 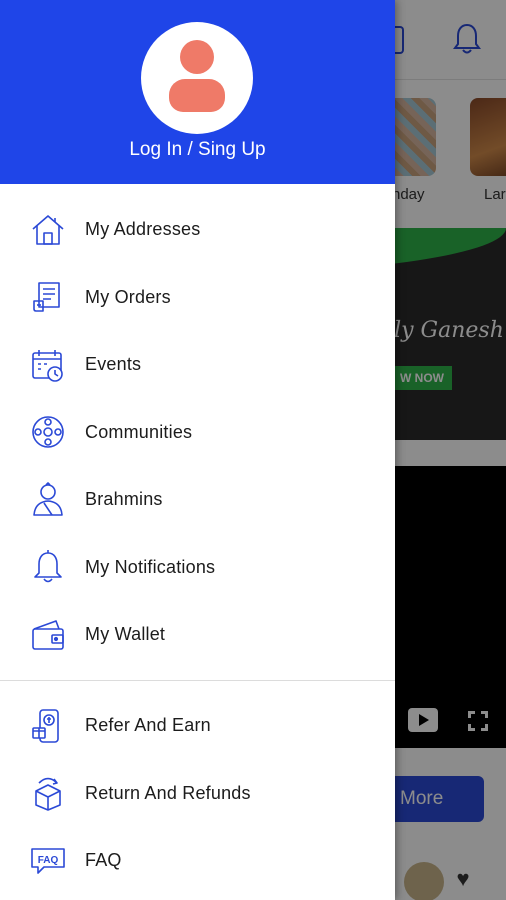 I want to click on return-icon, so click(x=48, y=793).